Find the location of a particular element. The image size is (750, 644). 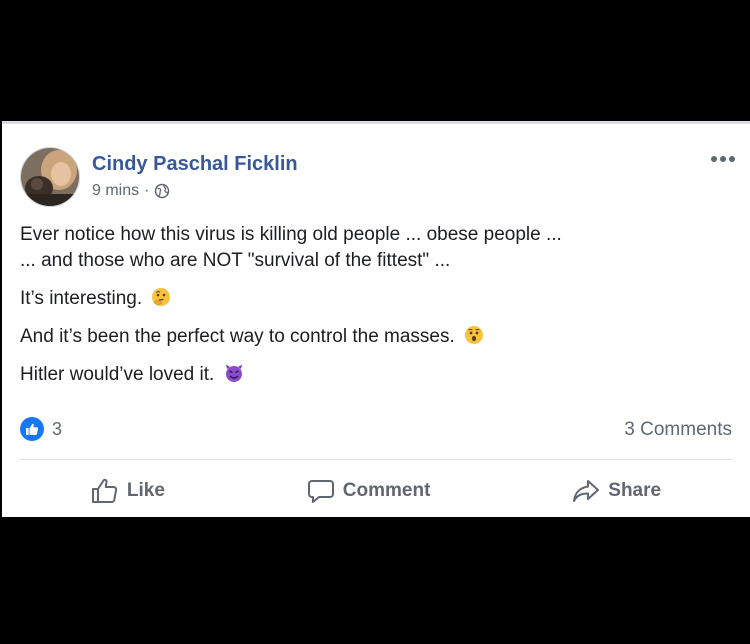

comments-count-link: 3 Comments is located at coordinates (678, 430).